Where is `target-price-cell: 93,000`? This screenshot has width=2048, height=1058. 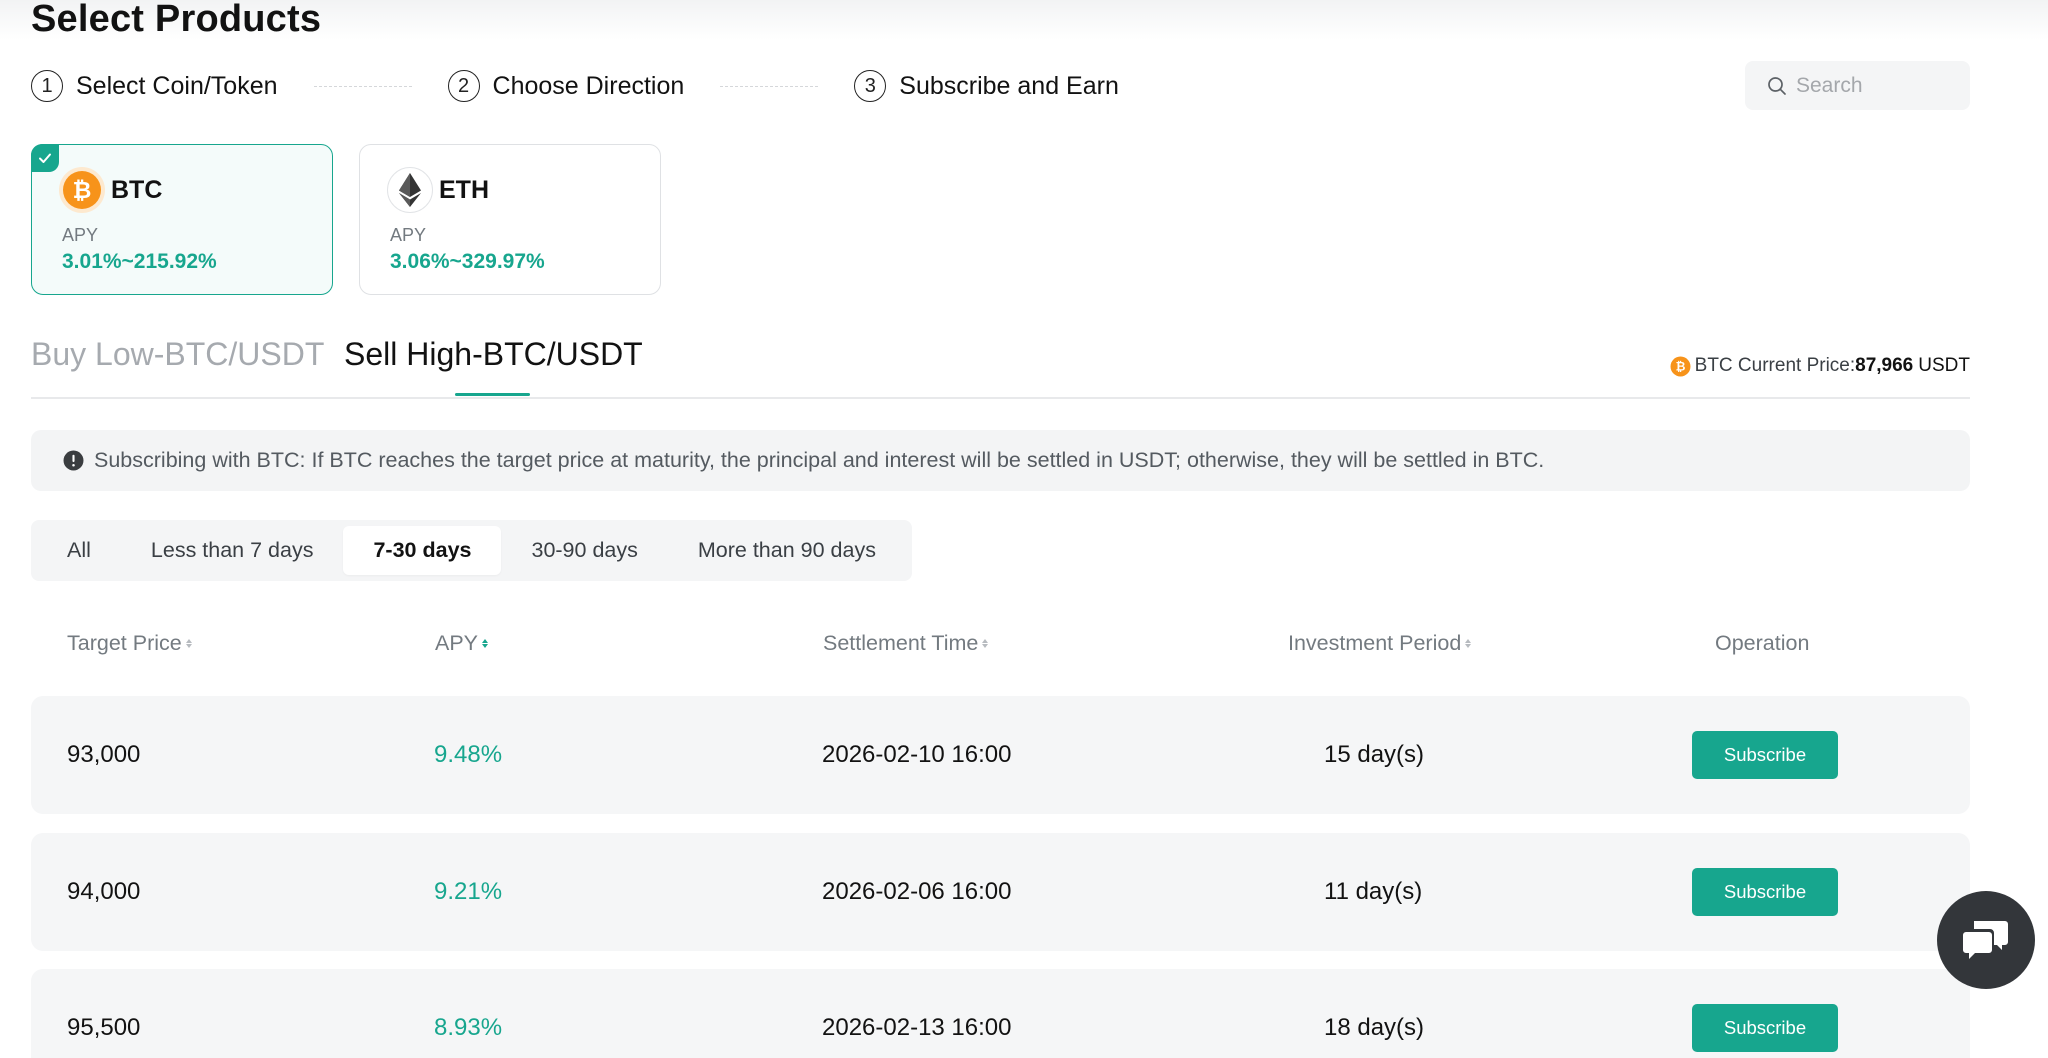
target-price-cell: 93,000 is located at coordinates (104, 754).